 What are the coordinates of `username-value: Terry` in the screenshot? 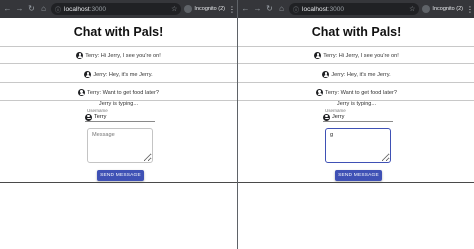 It's located at (100, 117).